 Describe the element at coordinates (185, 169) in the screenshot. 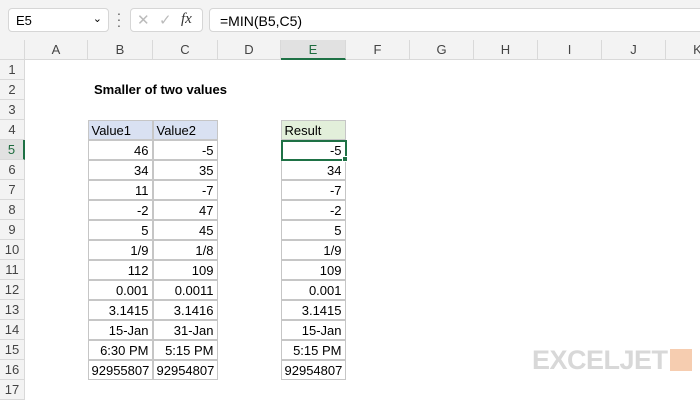

I see `value2-cell: 35` at that location.